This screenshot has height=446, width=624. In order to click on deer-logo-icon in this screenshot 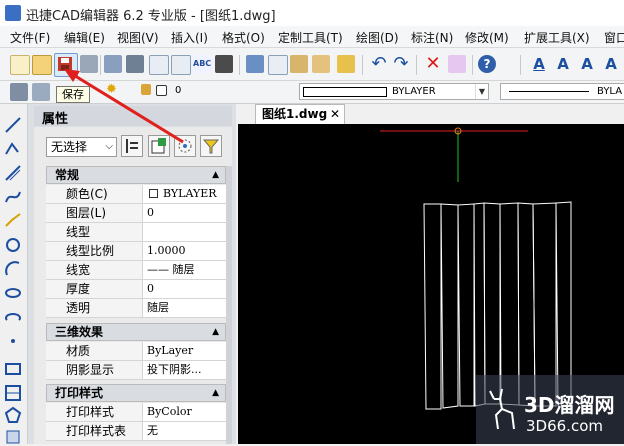, I will do `click(502, 409)`.